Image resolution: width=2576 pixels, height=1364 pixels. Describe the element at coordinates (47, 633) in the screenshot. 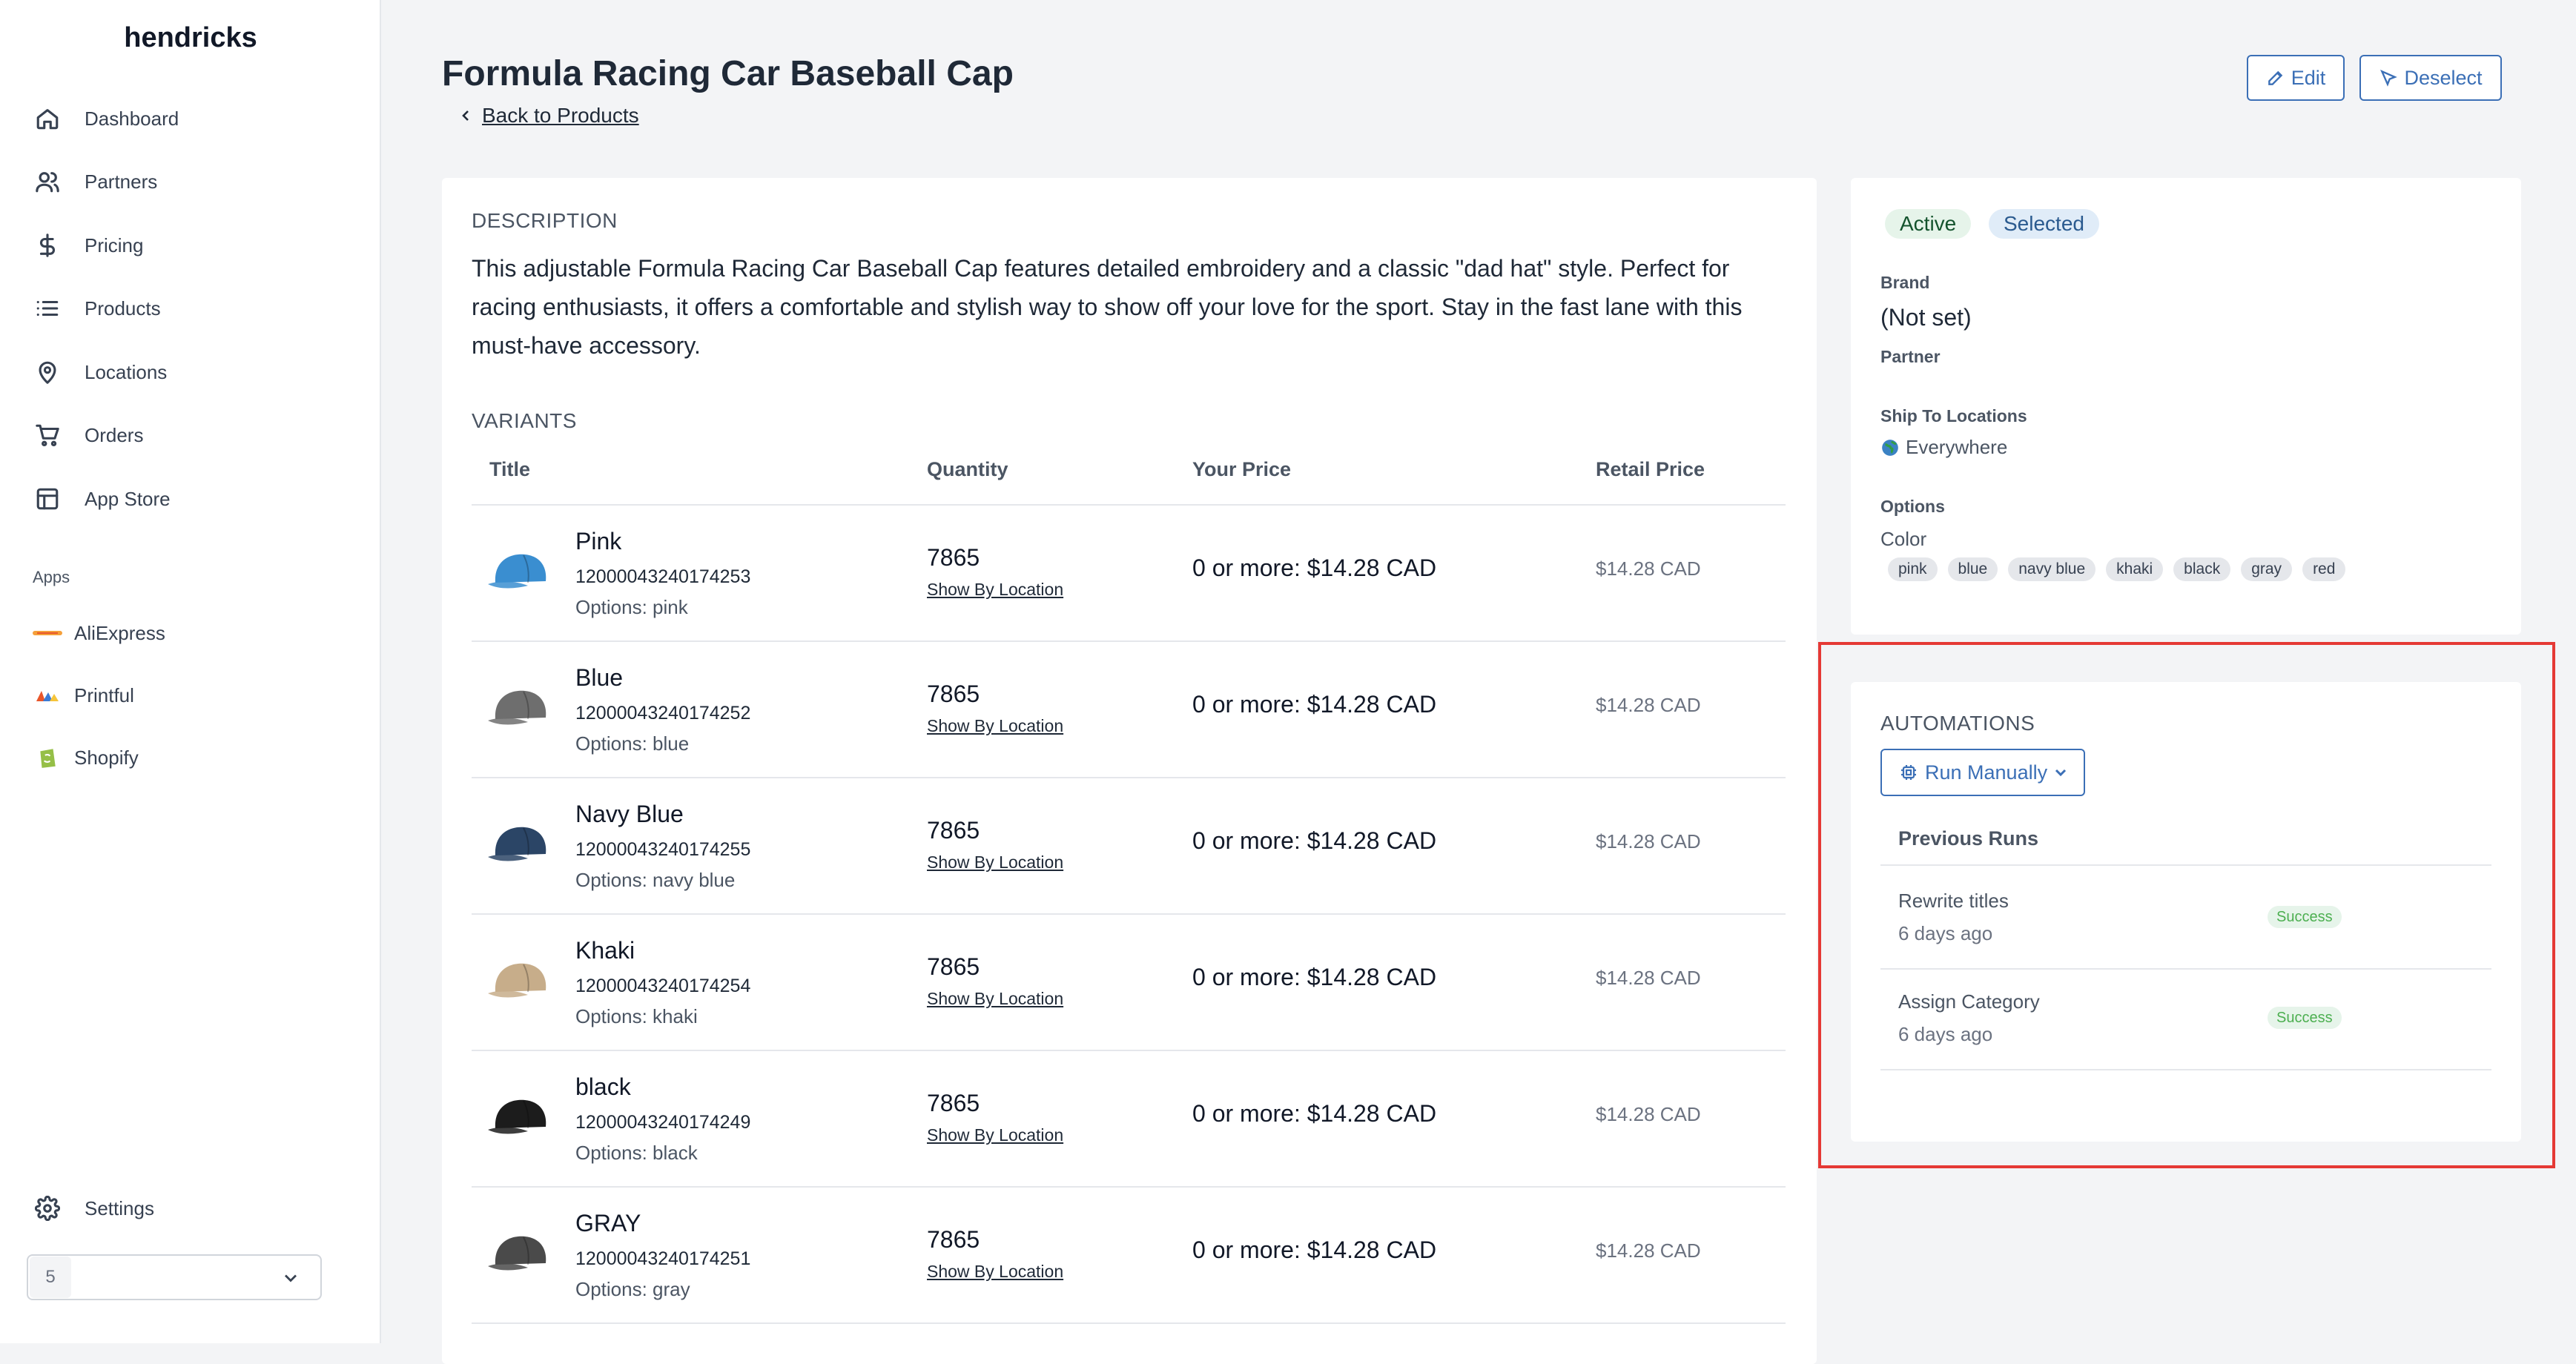

I see `aliexpress-icon` at that location.